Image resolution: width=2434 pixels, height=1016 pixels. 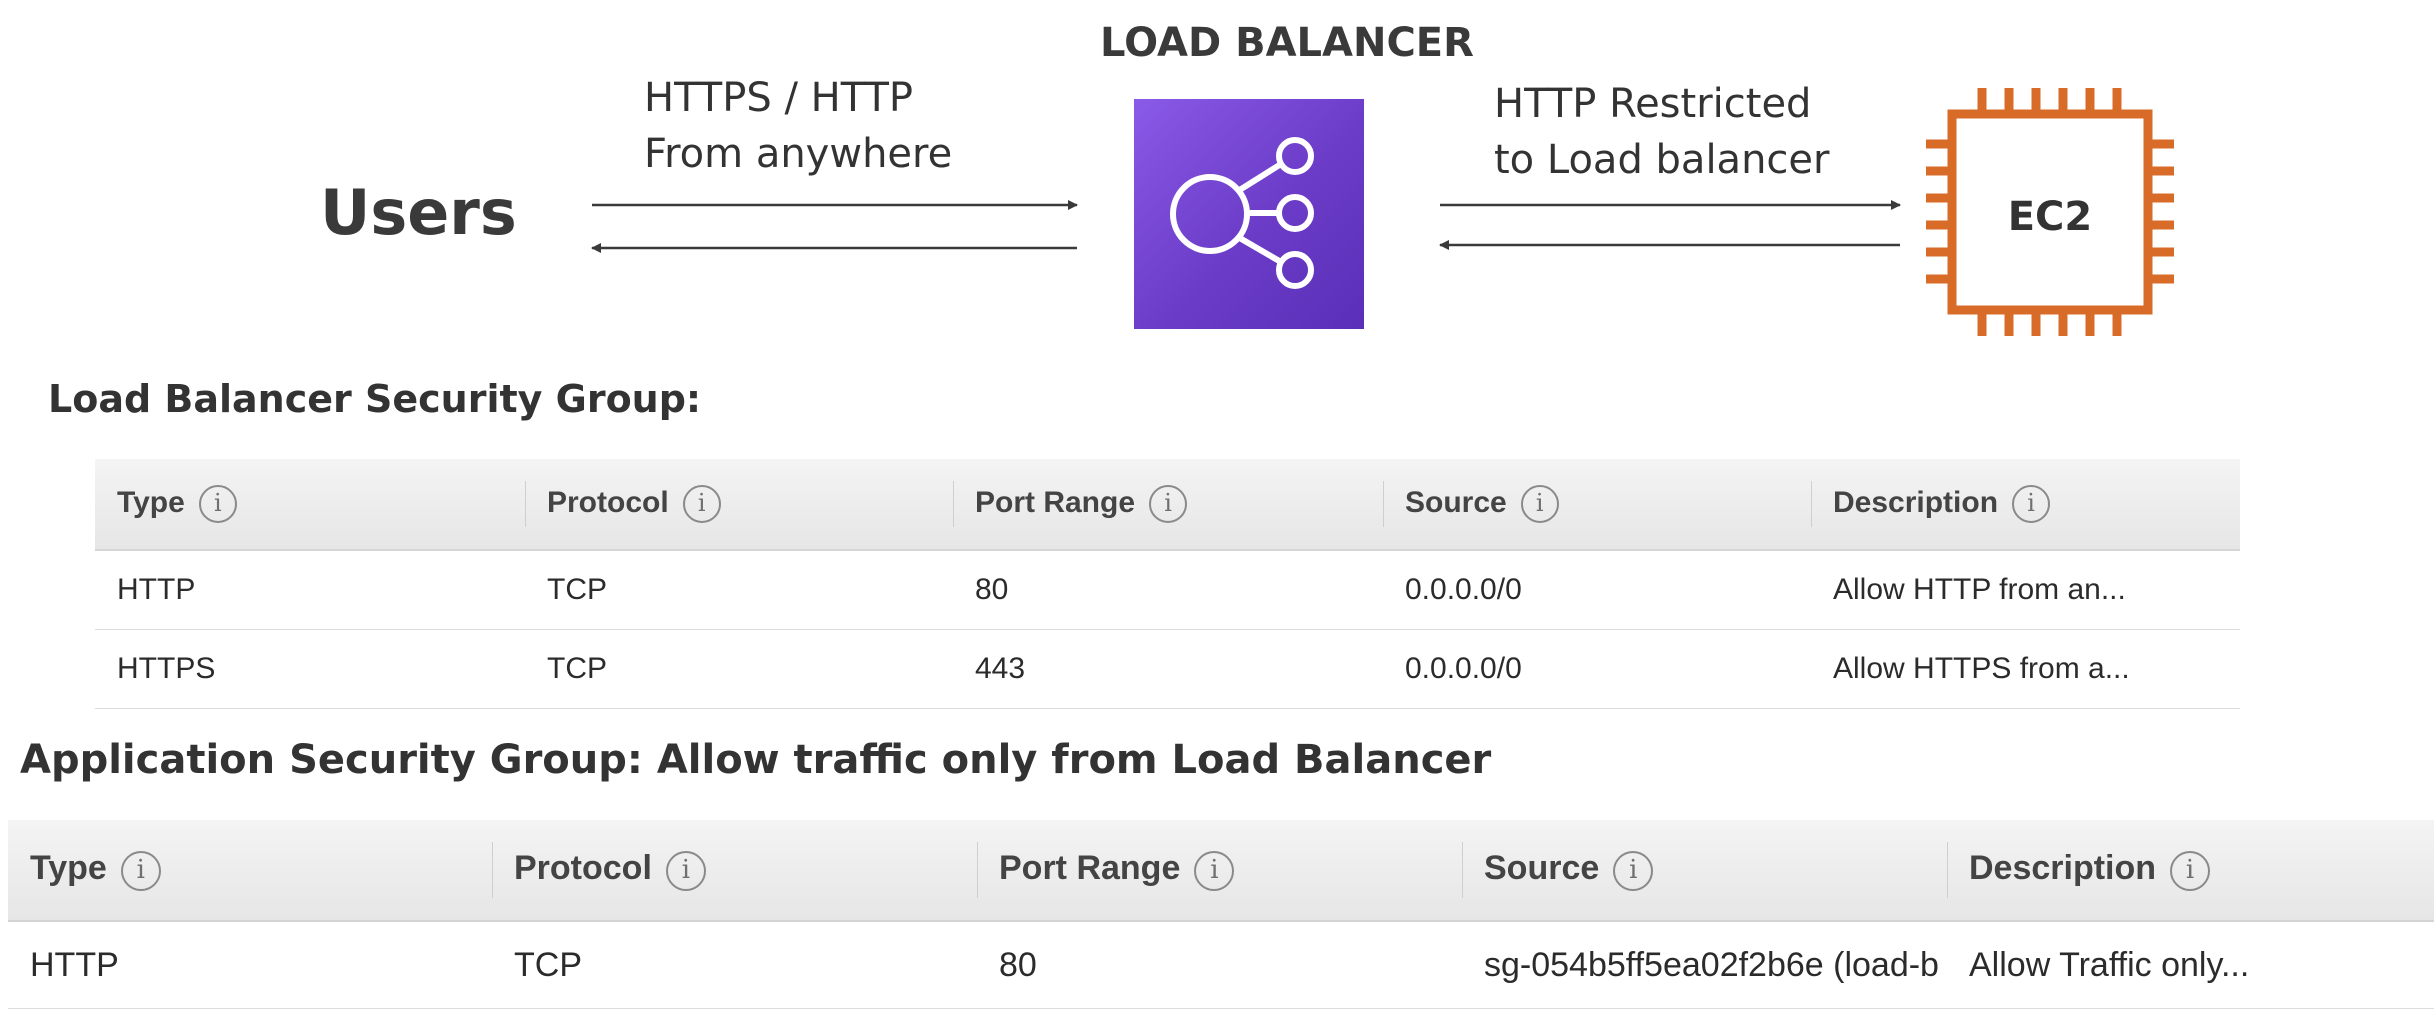 What do you see at coordinates (1242, 213) in the screenshot?
I see `elb-icon` at bounding box center [1242, 213].